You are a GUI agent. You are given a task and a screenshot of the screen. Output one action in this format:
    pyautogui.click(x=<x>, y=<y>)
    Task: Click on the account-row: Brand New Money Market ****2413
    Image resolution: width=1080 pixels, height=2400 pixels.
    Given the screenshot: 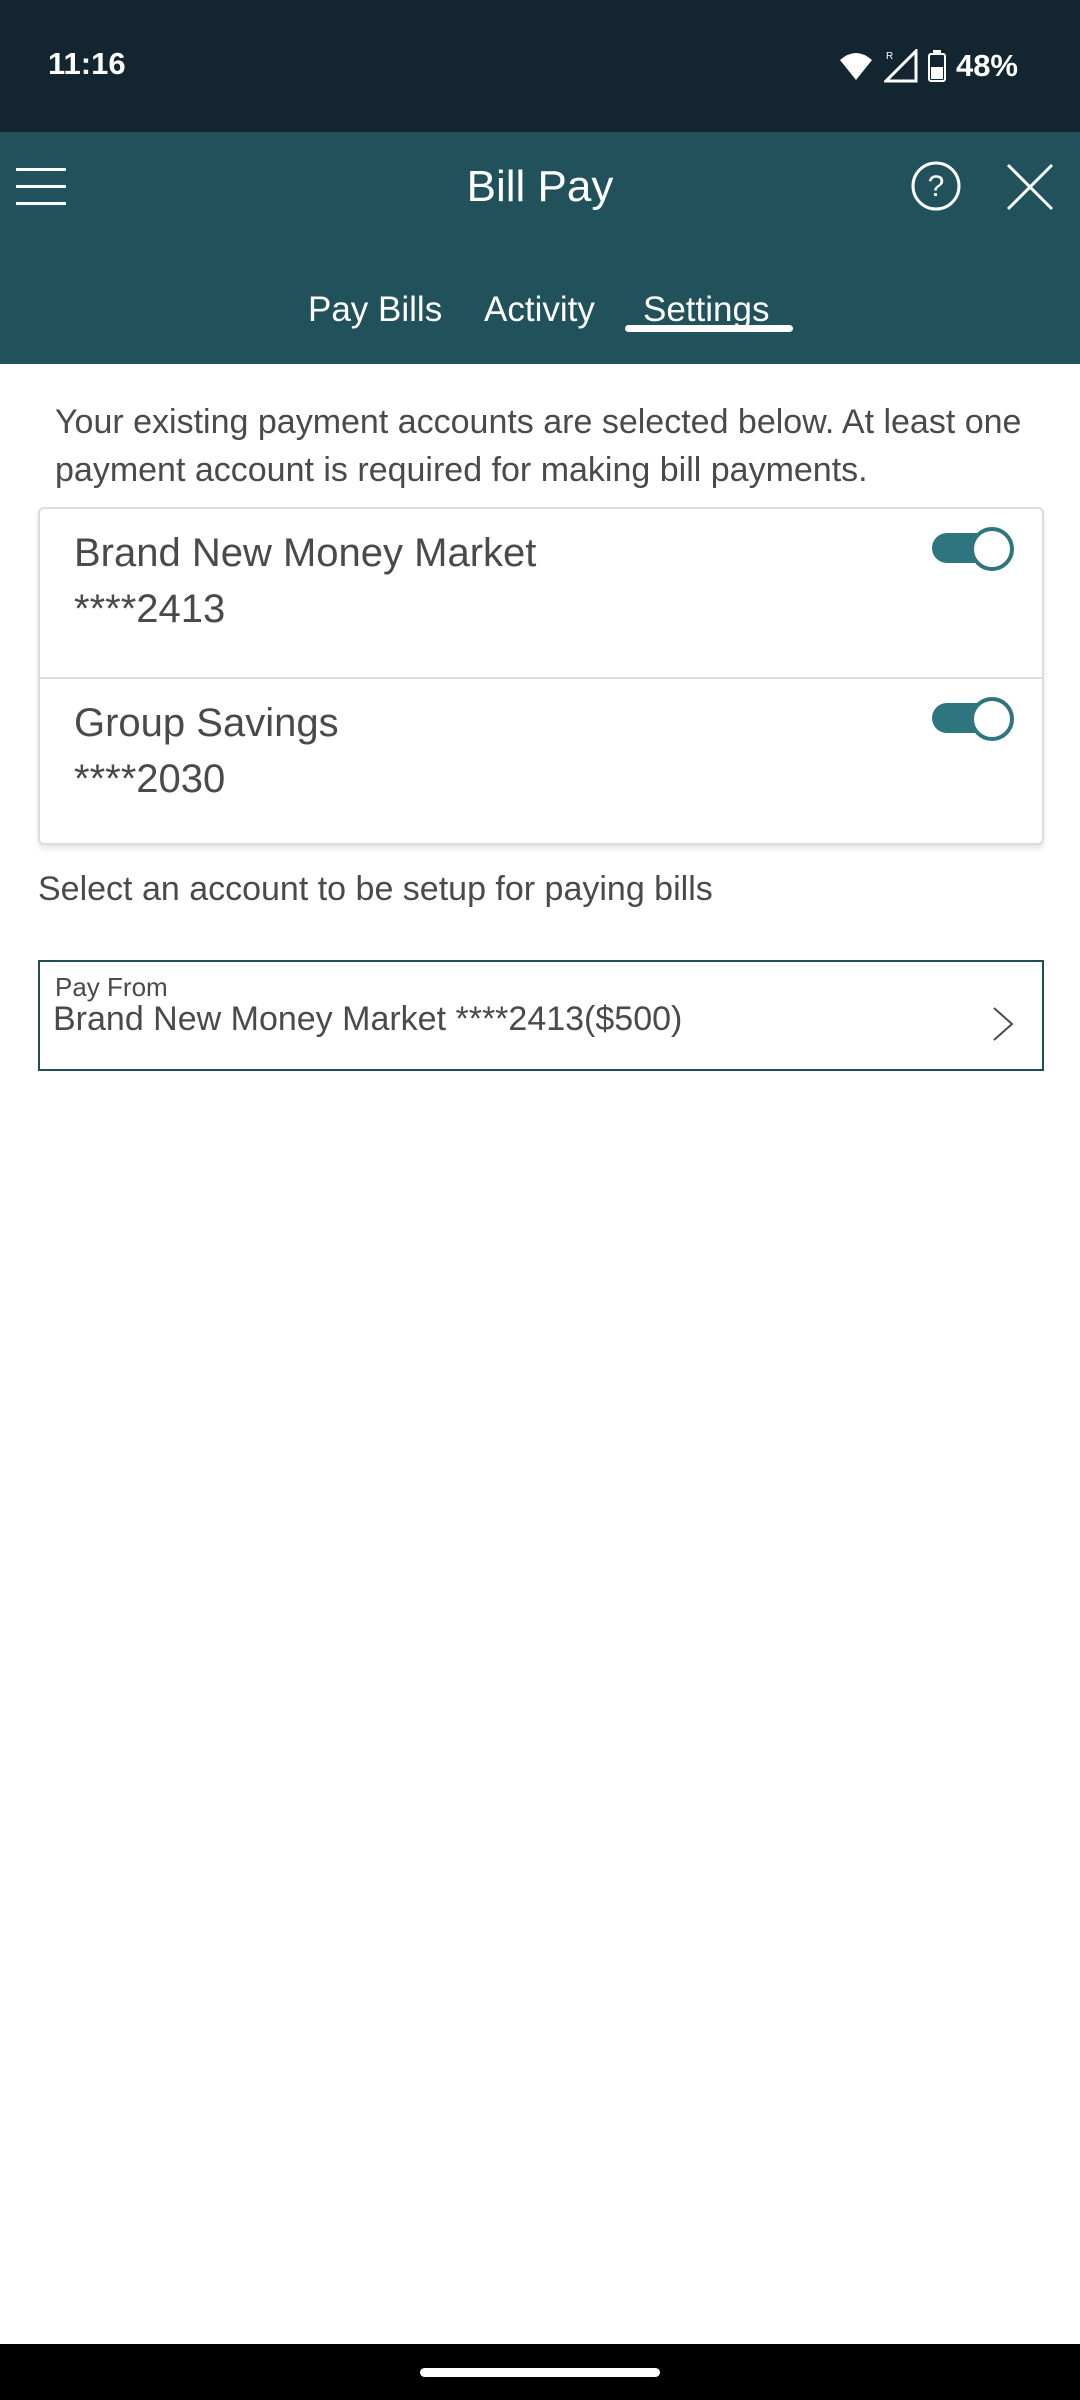 What is the action you would take?
    pyautogui.click(x=541, y=593)
    